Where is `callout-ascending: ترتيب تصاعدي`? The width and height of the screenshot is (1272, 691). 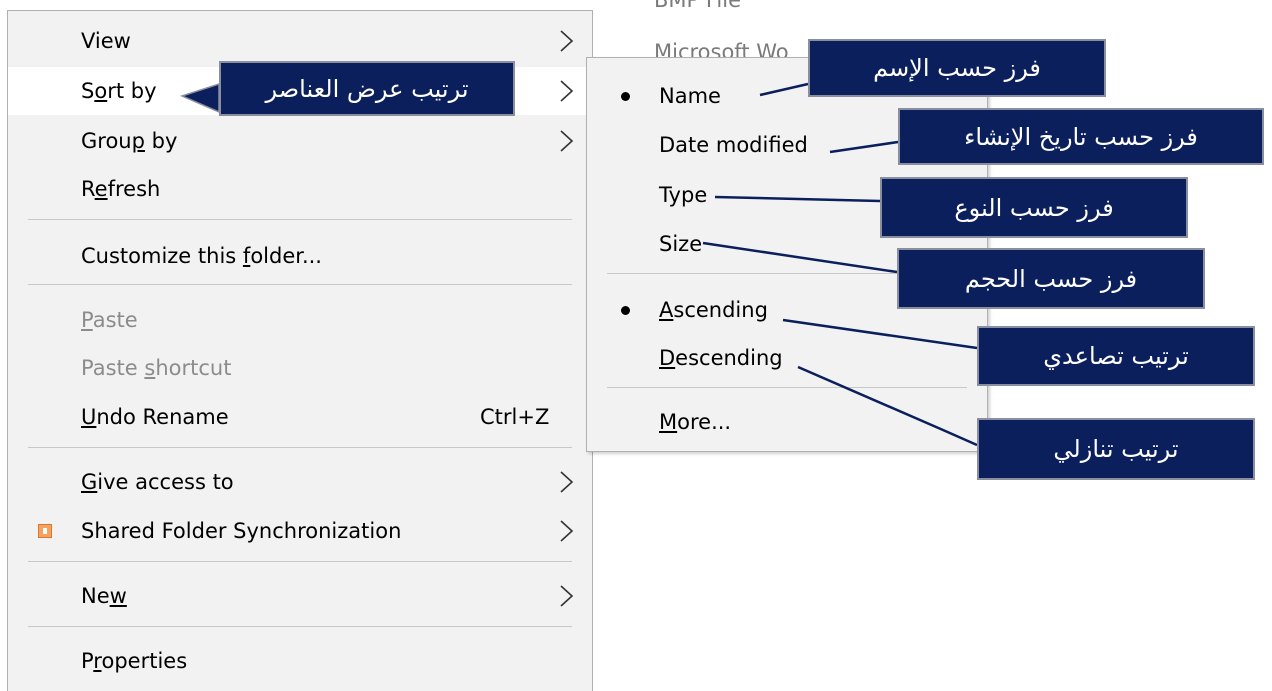 callout-ascending: ترتيب تصاعدي is located at coordinates (1116, 356).